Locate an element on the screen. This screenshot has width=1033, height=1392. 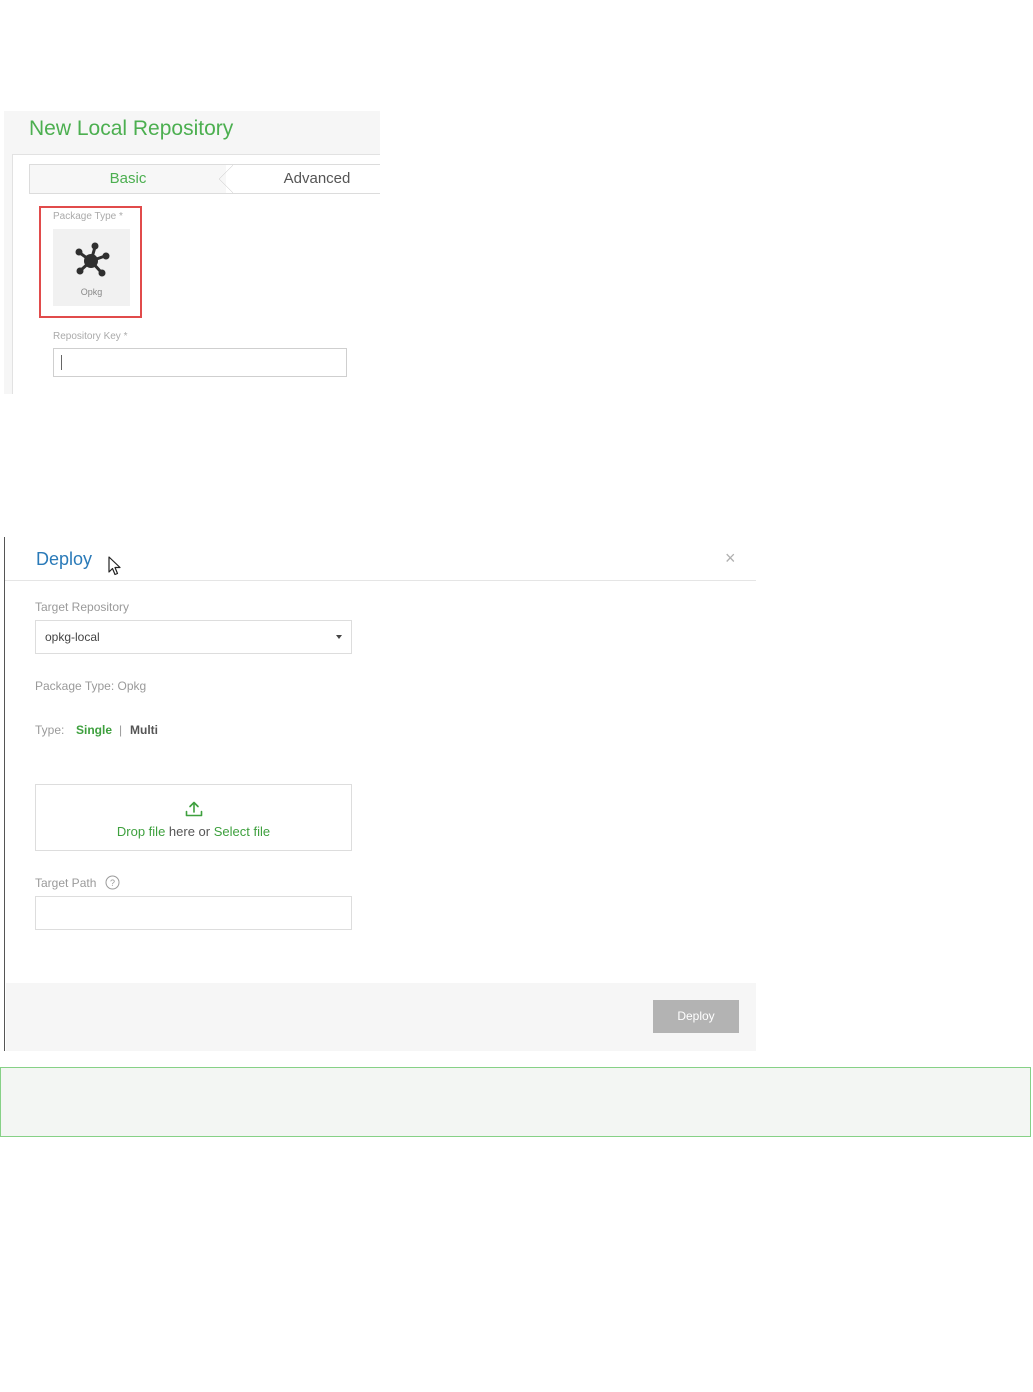
wizard-tabs: Basic Advanced is located at coordinates (204, 179).